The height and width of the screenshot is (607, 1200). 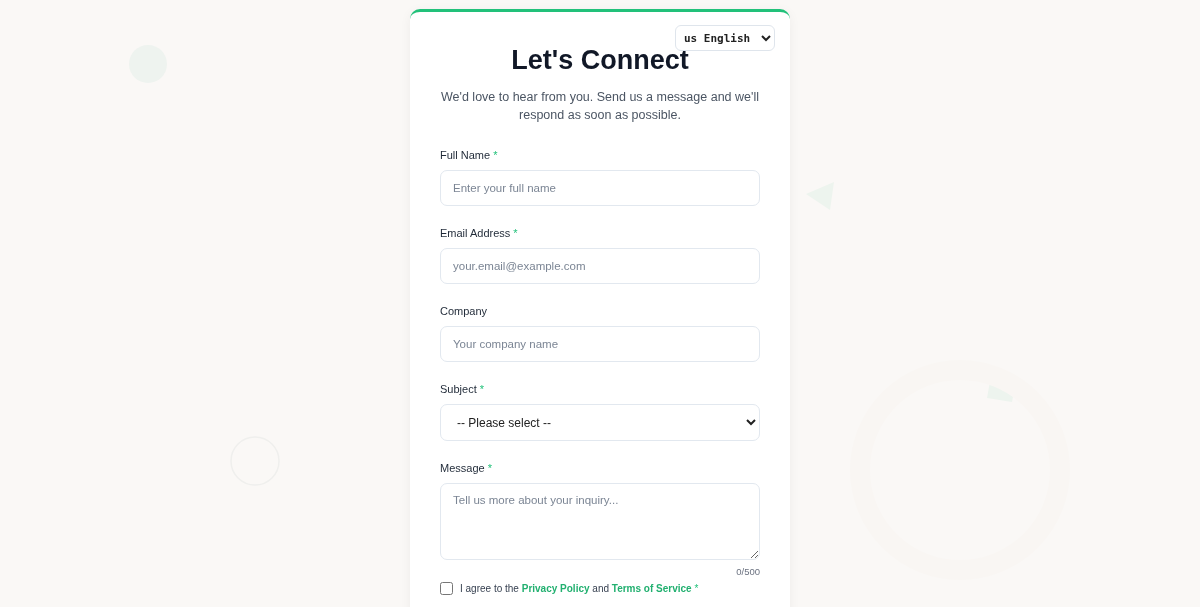 I want to click on consent-checkbox, so click(x=446, y=588).